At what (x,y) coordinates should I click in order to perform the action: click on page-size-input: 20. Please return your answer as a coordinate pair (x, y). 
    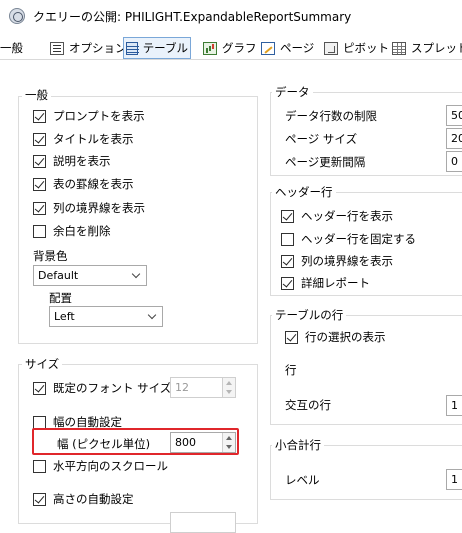
    Looking at the image, I should click on (454, 138).